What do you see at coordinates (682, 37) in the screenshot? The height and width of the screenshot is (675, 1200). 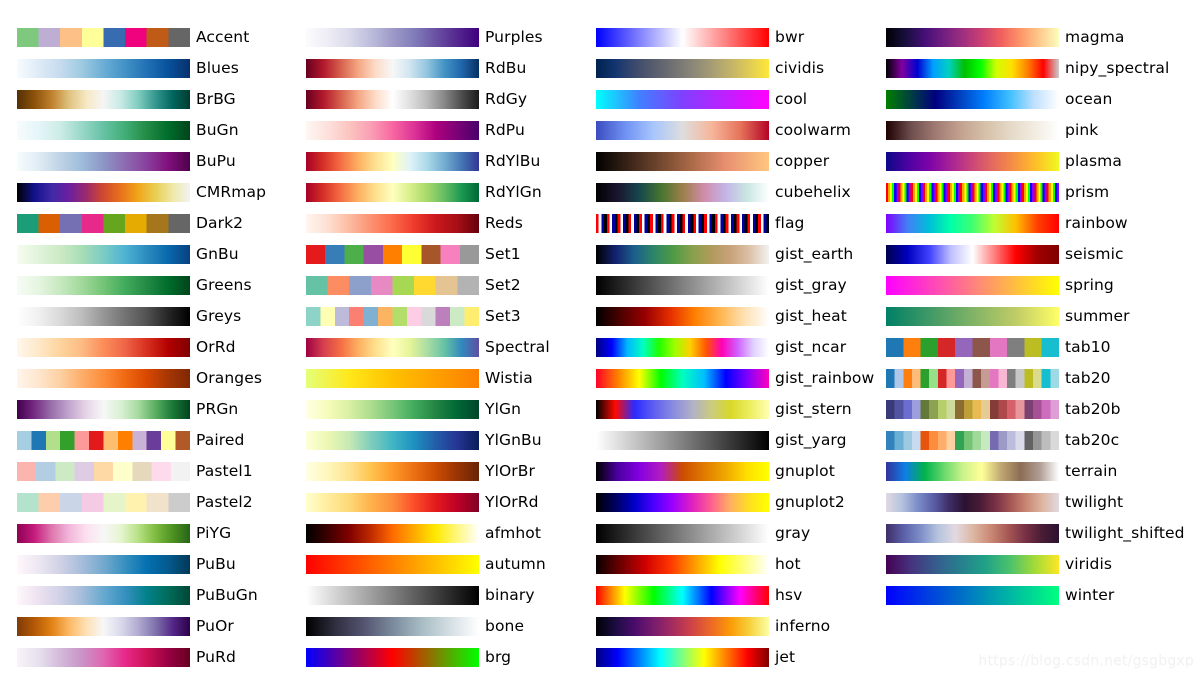 I see `colormap-swatch-bwr` at bounding box center [682, 37].